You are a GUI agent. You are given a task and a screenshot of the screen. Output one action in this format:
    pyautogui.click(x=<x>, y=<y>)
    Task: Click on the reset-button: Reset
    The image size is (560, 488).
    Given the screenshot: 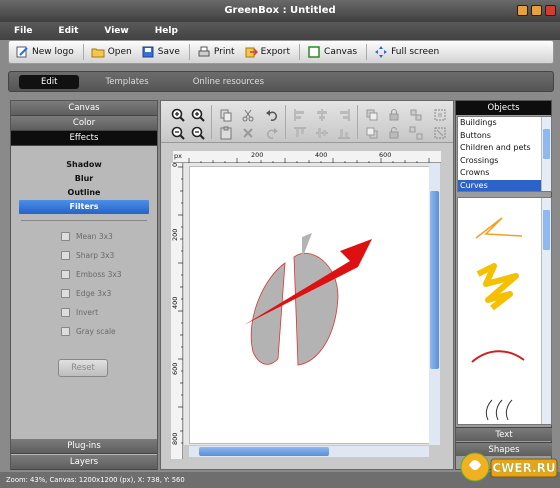 What is the action you would take?
    pyautogui.click(x=83, y=368)
    